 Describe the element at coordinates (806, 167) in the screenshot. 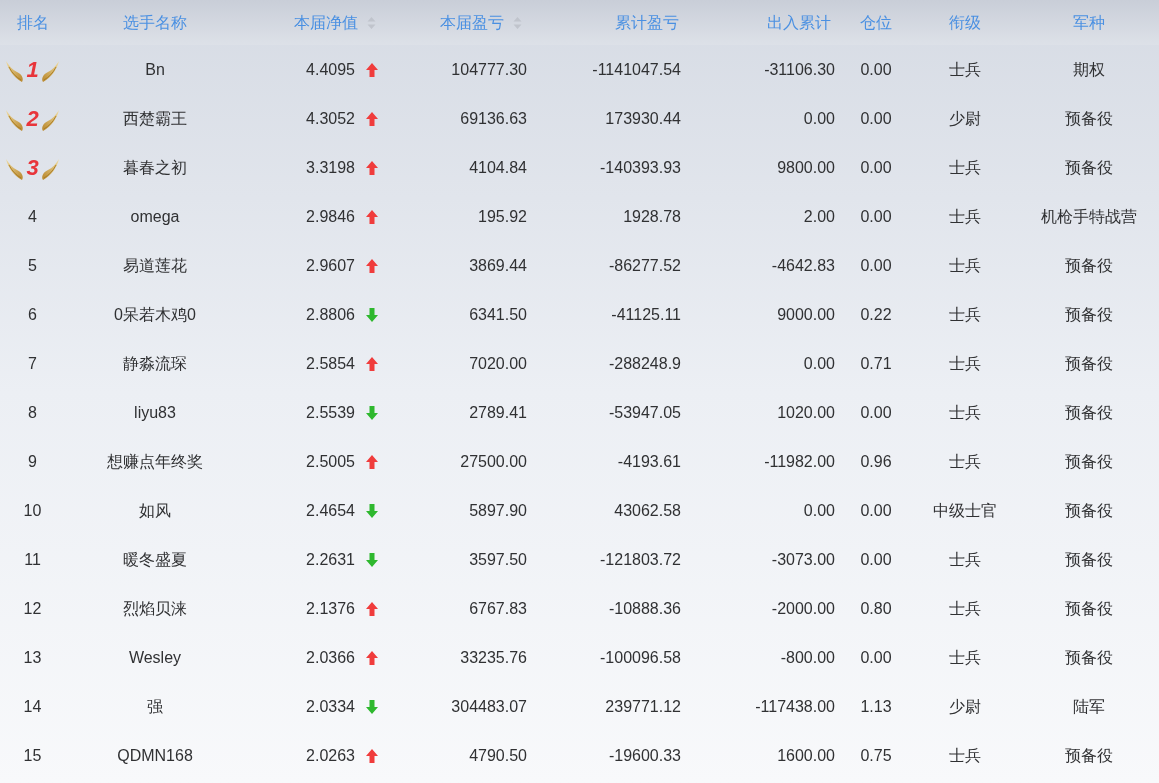

I see `flow-value: 9800.00` at that location.